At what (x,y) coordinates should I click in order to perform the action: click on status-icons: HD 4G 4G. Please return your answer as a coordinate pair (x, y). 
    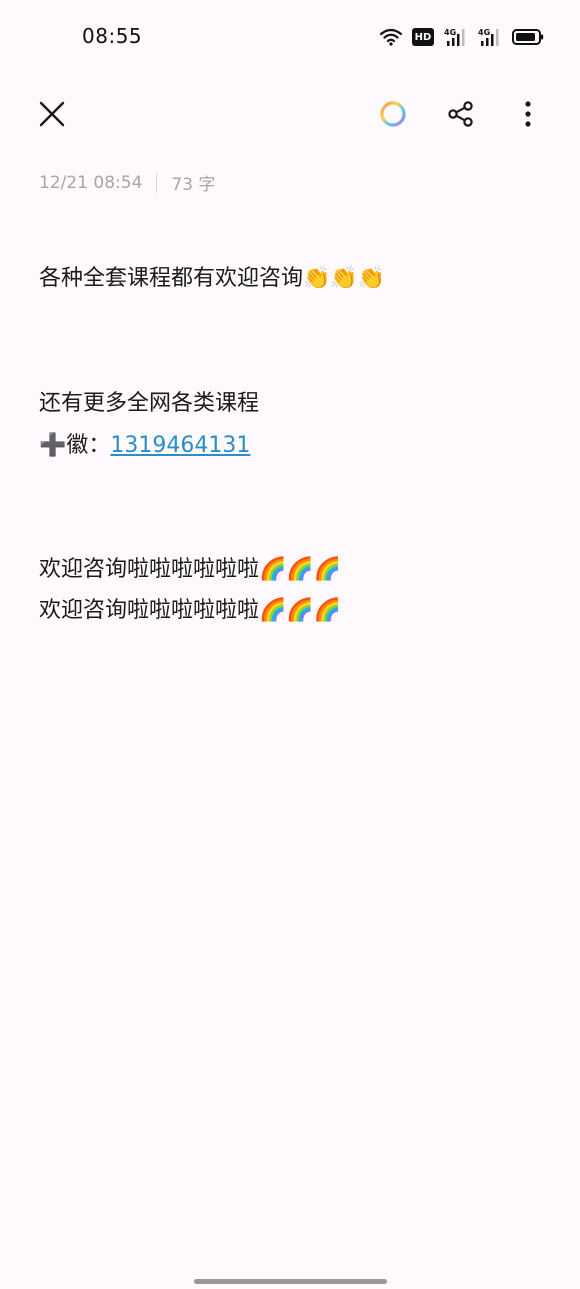
    Looking at the image, I should click on (462, 37).